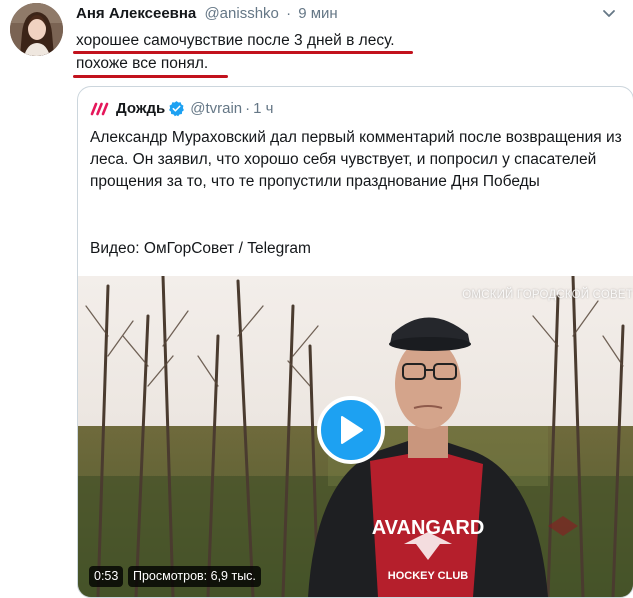 Image resolution: width=633 pixels, height=598 pixels. I want to click on quoted-author-handle: @tvrain, so click(216, 108).